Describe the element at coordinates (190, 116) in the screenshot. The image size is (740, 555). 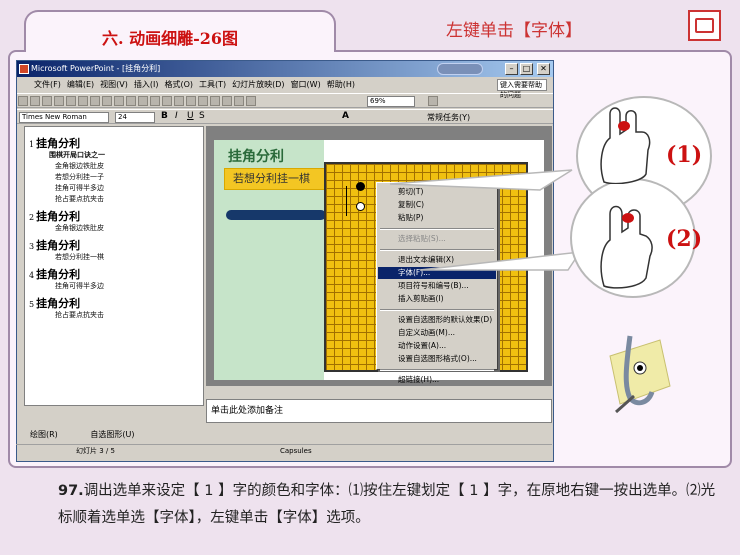
I see `underline-button: U` at that location.